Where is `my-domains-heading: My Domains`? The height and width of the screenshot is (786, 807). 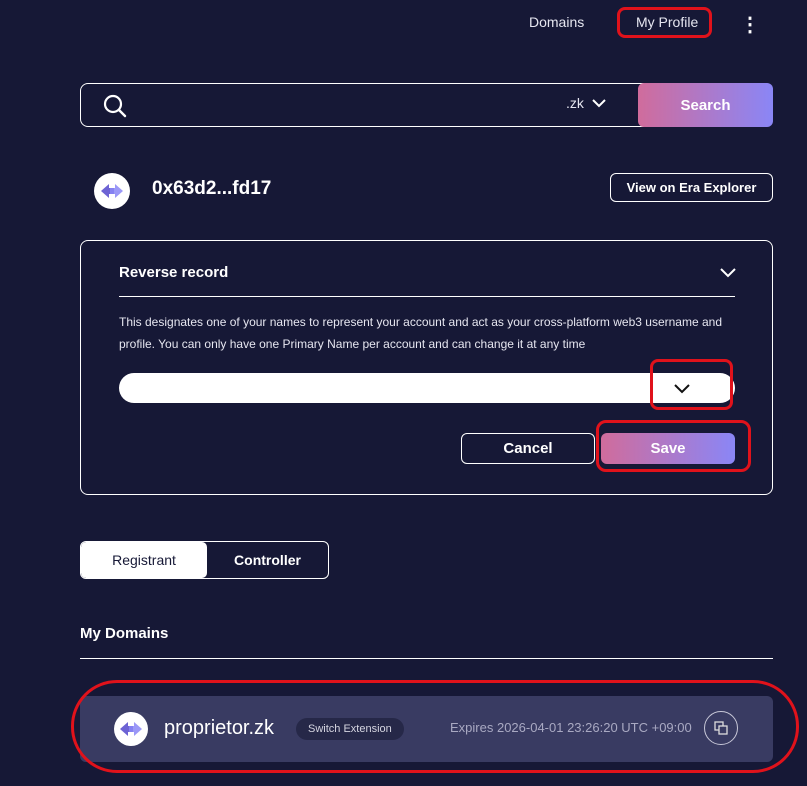
my-domains-heading: My Domains is located at coordinates (124, 633).